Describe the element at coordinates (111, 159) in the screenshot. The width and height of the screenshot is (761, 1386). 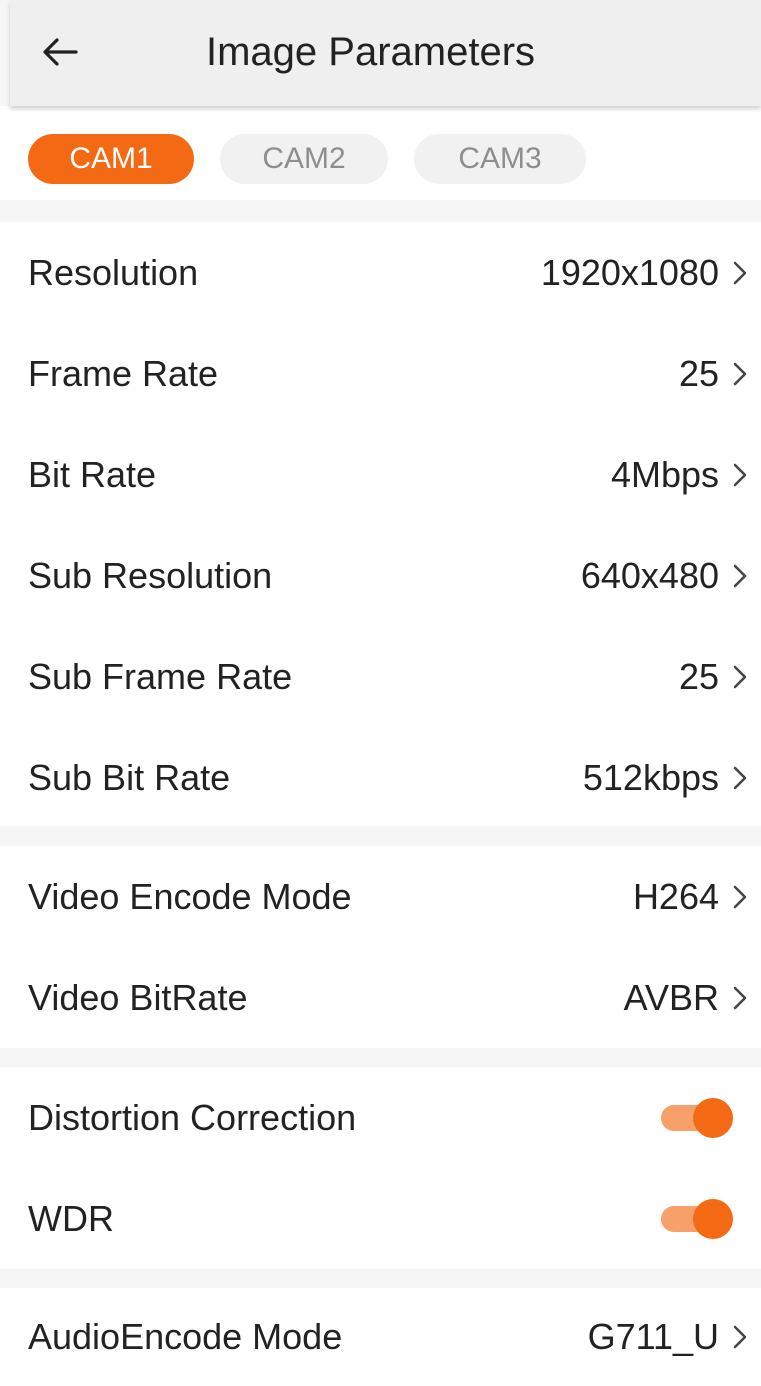
I see `tab-cam1: CAM1` at that location.